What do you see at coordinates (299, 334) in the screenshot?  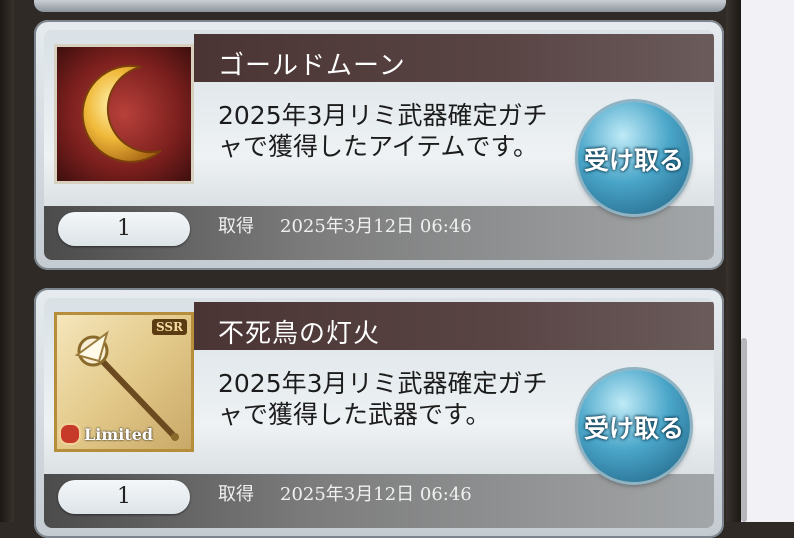 I see `item-name: 不死鳥の灯火` at bounding box center [299, 334].